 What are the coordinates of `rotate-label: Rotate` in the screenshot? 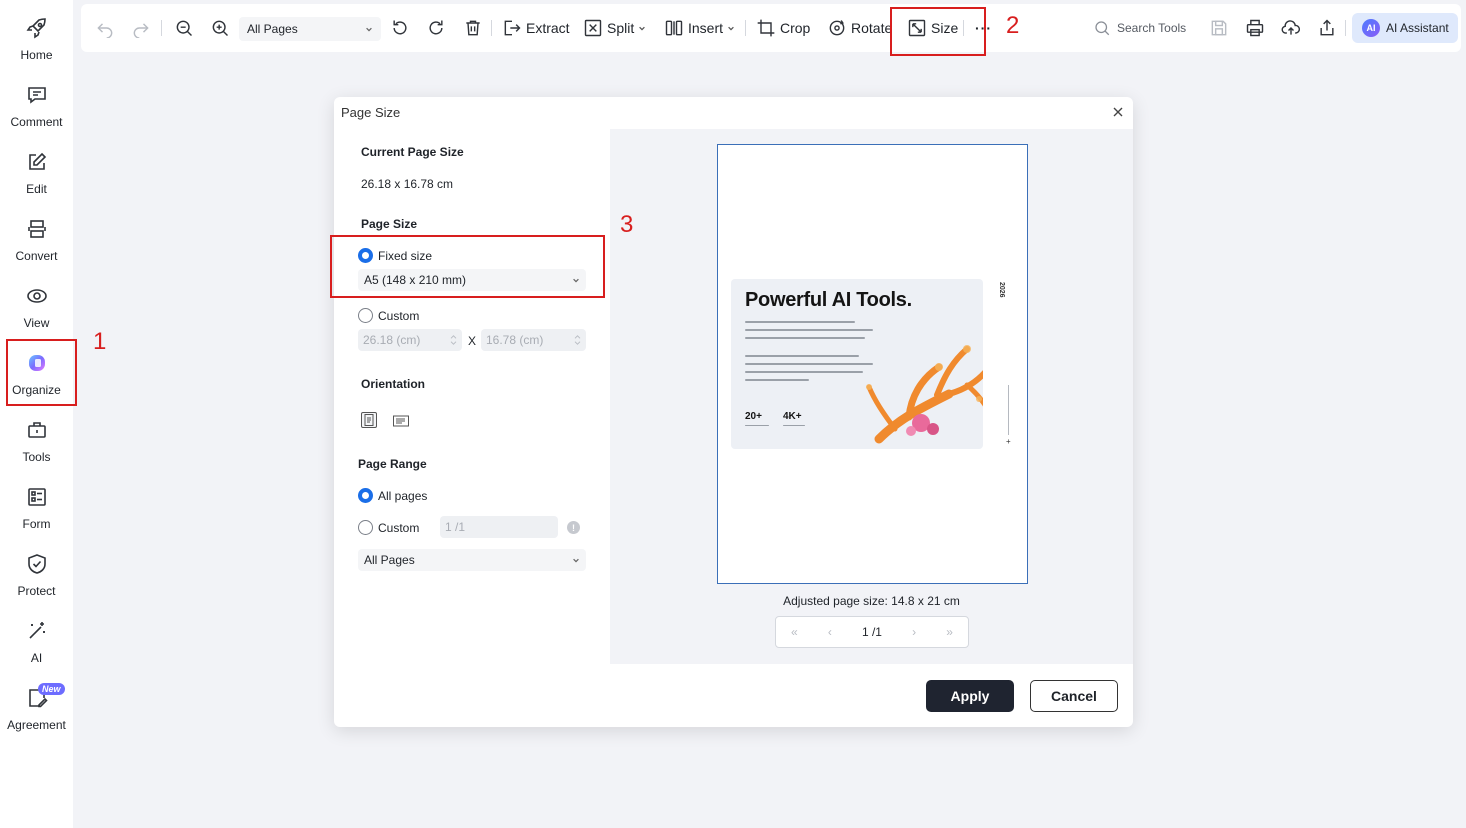 It's located at (872, 28).